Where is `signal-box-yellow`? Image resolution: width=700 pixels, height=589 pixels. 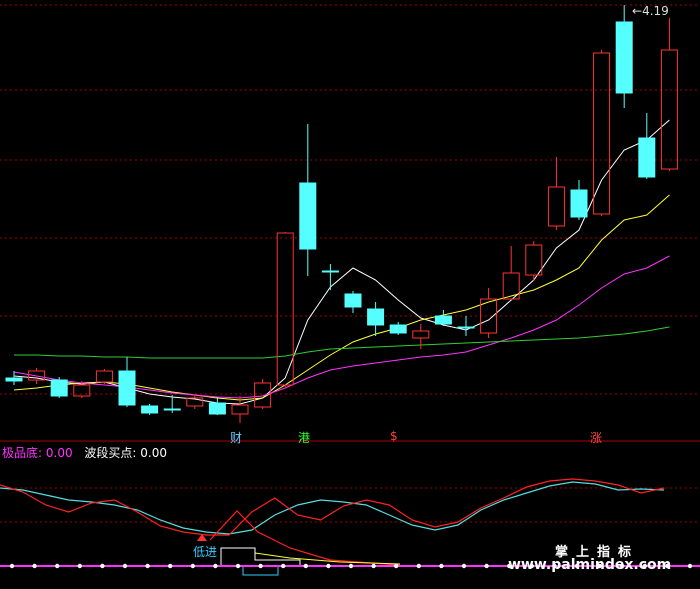
signal-box-yellow is located at coordinates (260, 556).